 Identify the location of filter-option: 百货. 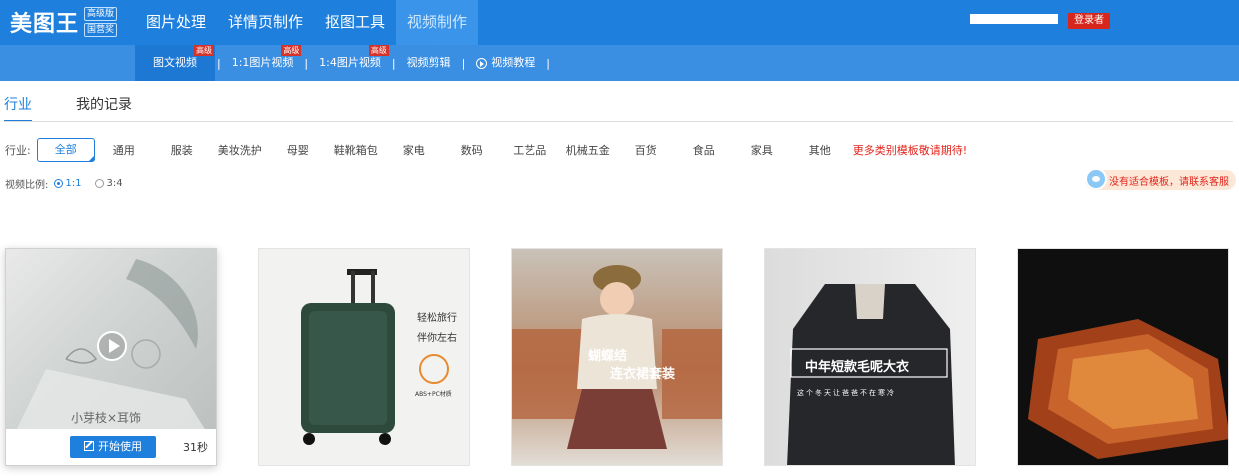
(646, 150).